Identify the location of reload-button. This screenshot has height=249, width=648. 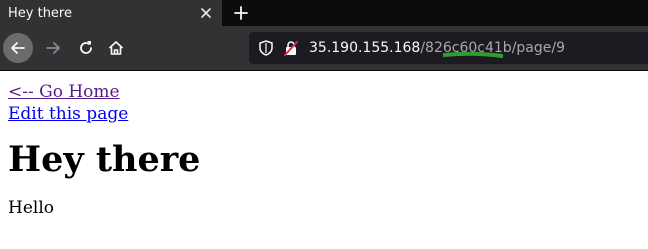
(86, 48).